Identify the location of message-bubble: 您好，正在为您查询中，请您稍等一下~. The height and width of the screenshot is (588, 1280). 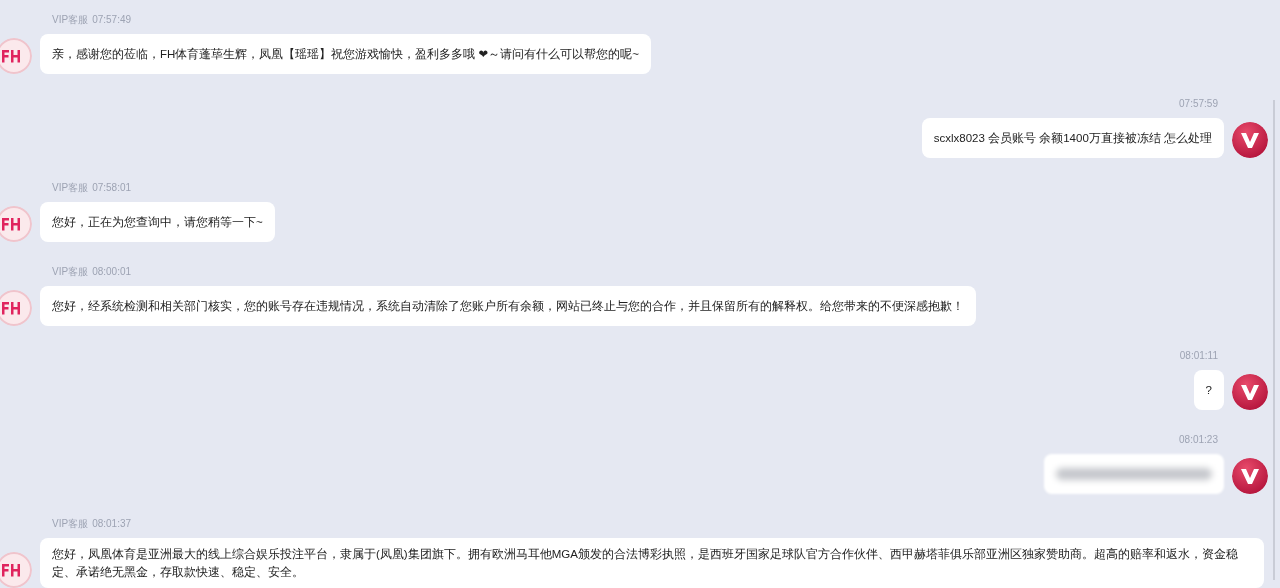
(157, 222).